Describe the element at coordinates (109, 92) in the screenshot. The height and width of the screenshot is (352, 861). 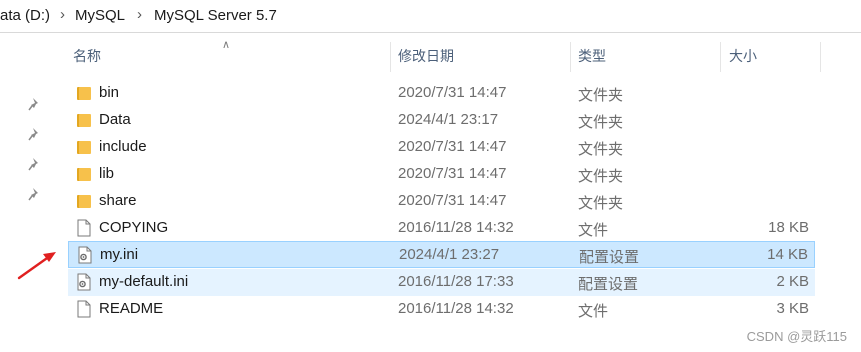
I see `file-name: bin` at that location.